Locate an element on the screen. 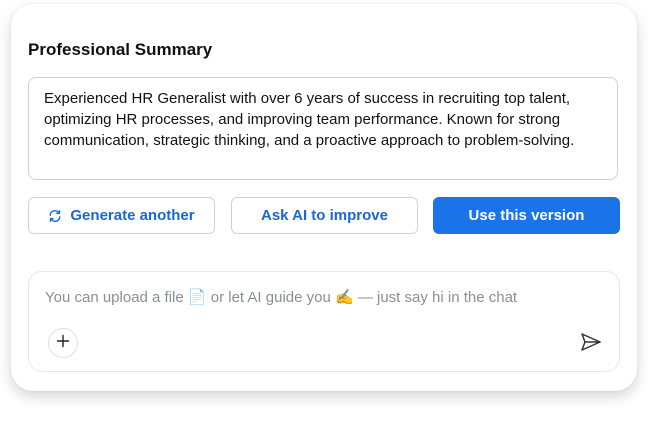  generate-another-button: Generate another is located at coordinates (121, 215).